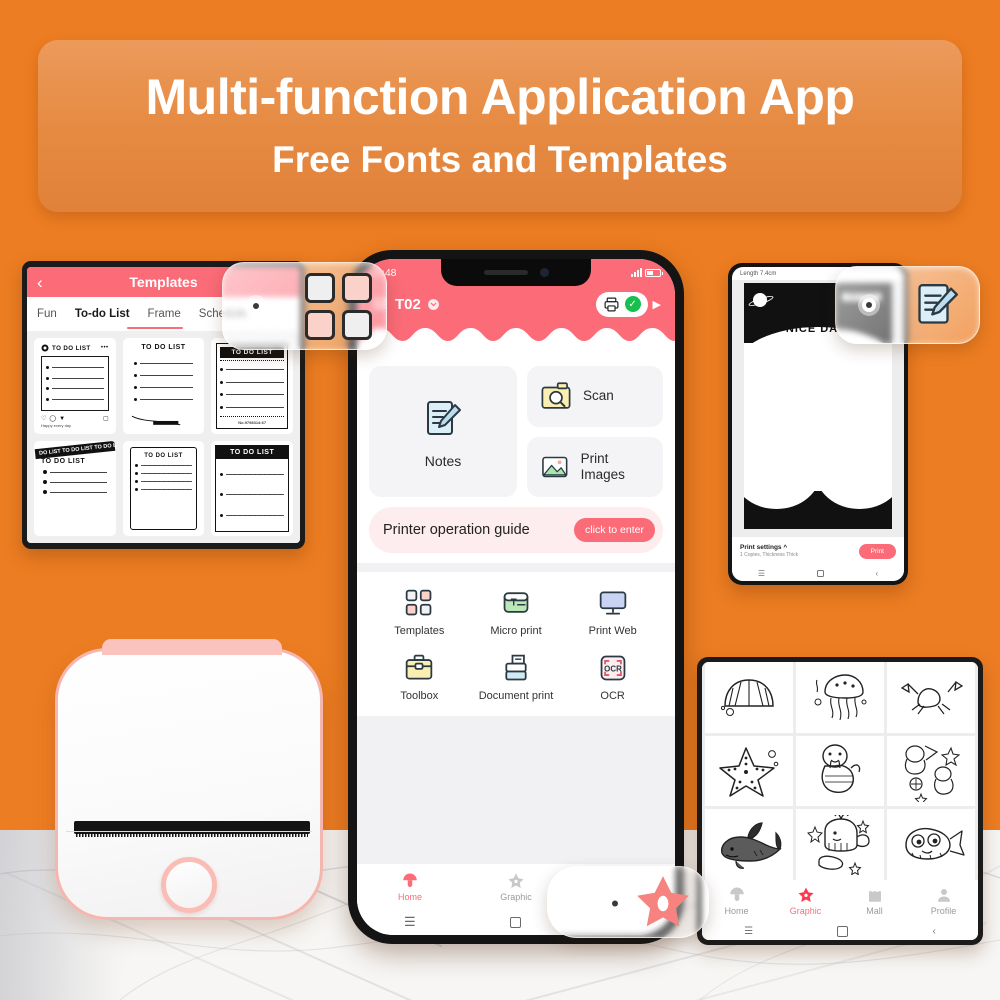 This screenshot has width=1000, height=1000. What do you see at coordinates (189, 831) in the screenshot?
I see `printer-seam` at bounding box center [189, 831].